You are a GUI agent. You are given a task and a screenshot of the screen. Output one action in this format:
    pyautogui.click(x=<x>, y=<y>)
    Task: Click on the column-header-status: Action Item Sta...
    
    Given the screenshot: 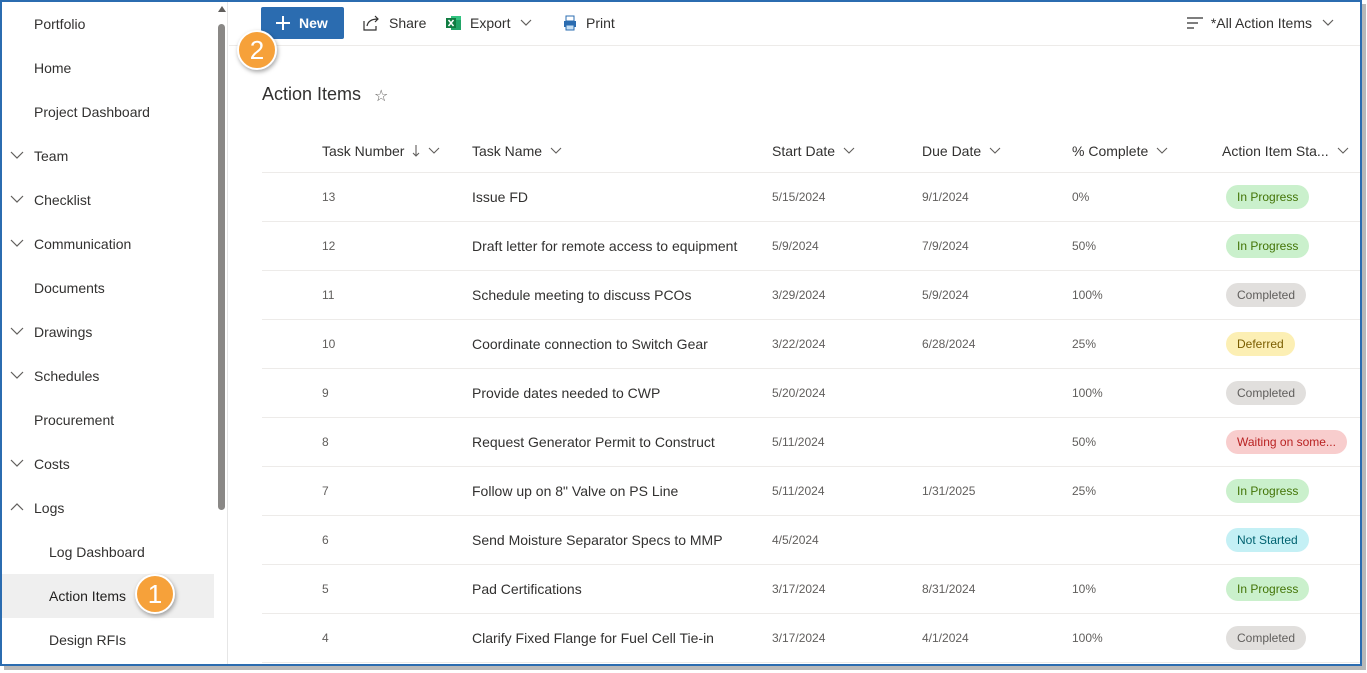 What is the action you would take?
    pyautogui.click(x=1285, y=150)
    